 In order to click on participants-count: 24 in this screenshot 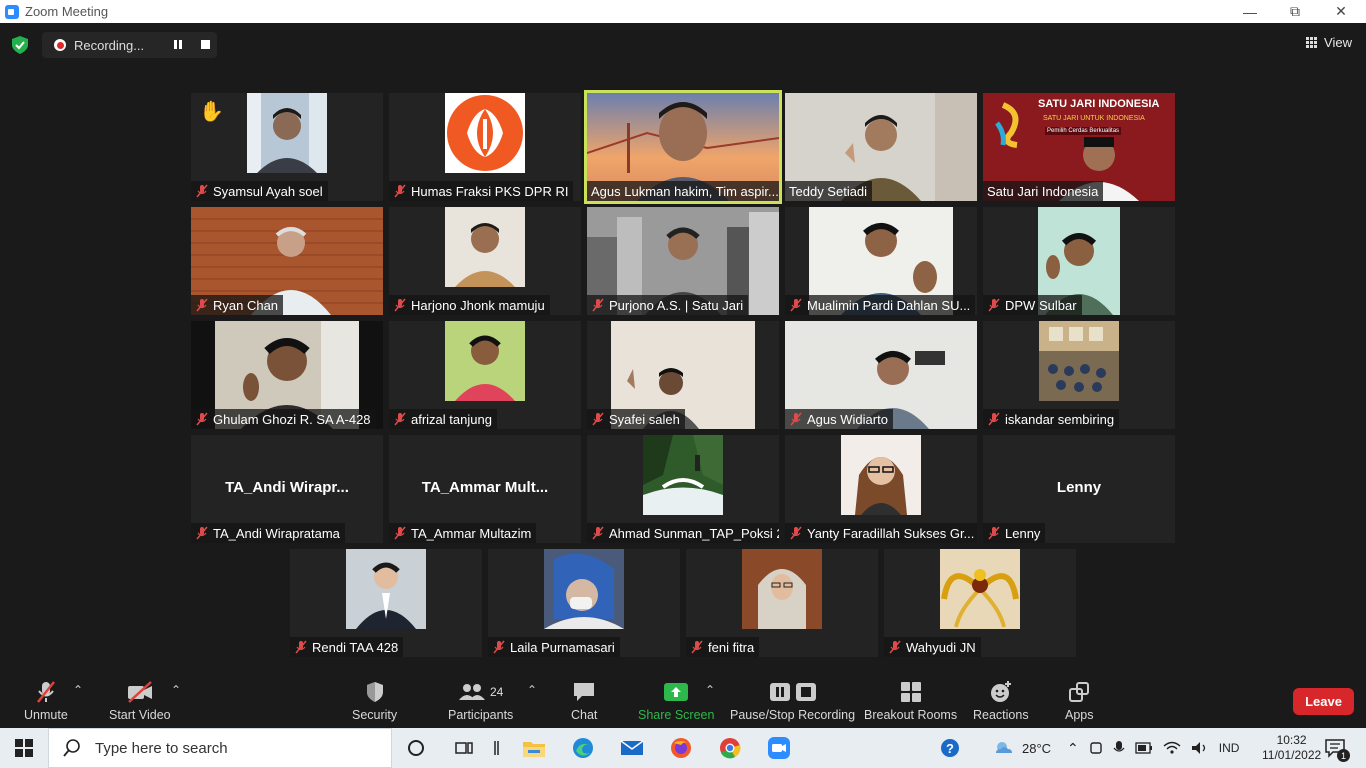, I will do `click(496, 692)`.